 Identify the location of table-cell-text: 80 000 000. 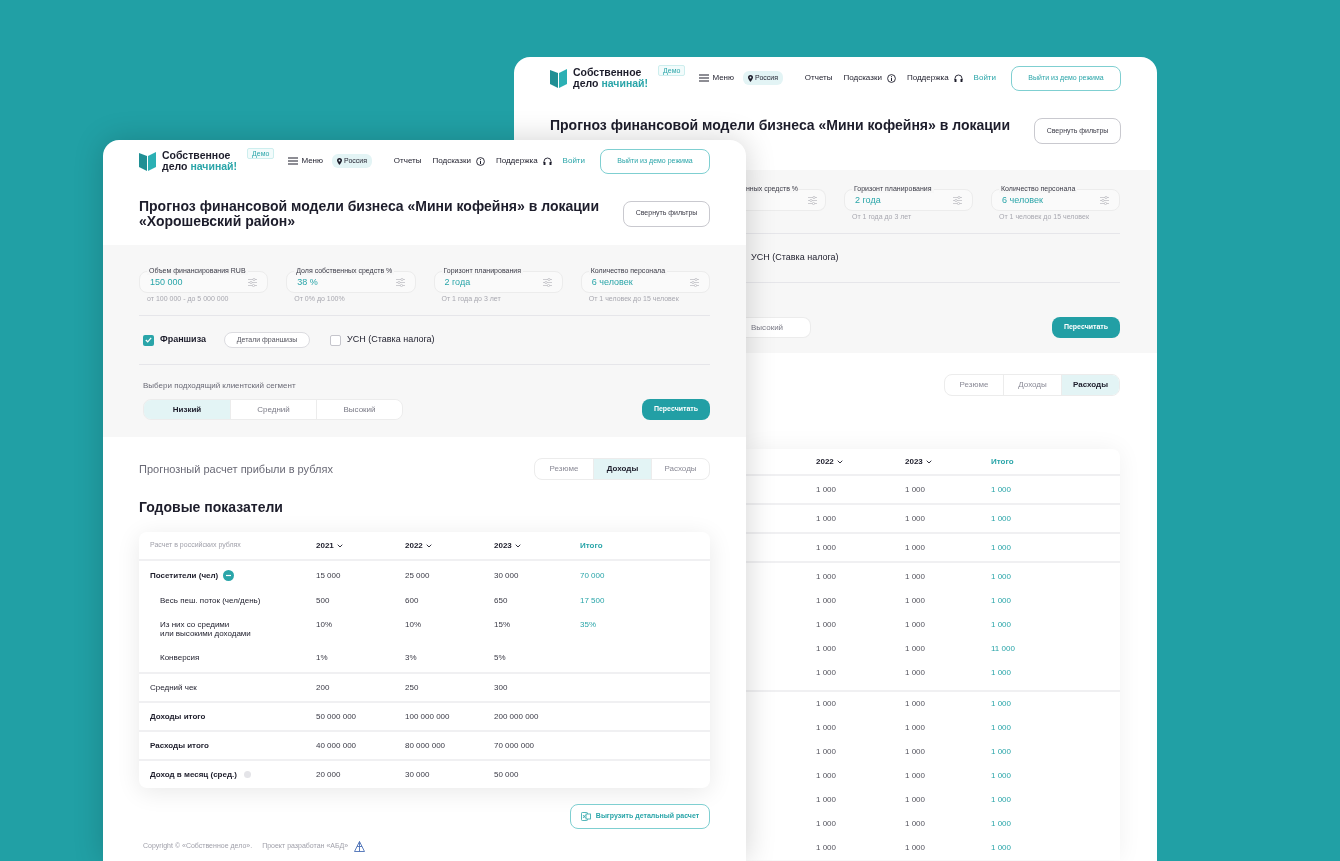
(426, 745).